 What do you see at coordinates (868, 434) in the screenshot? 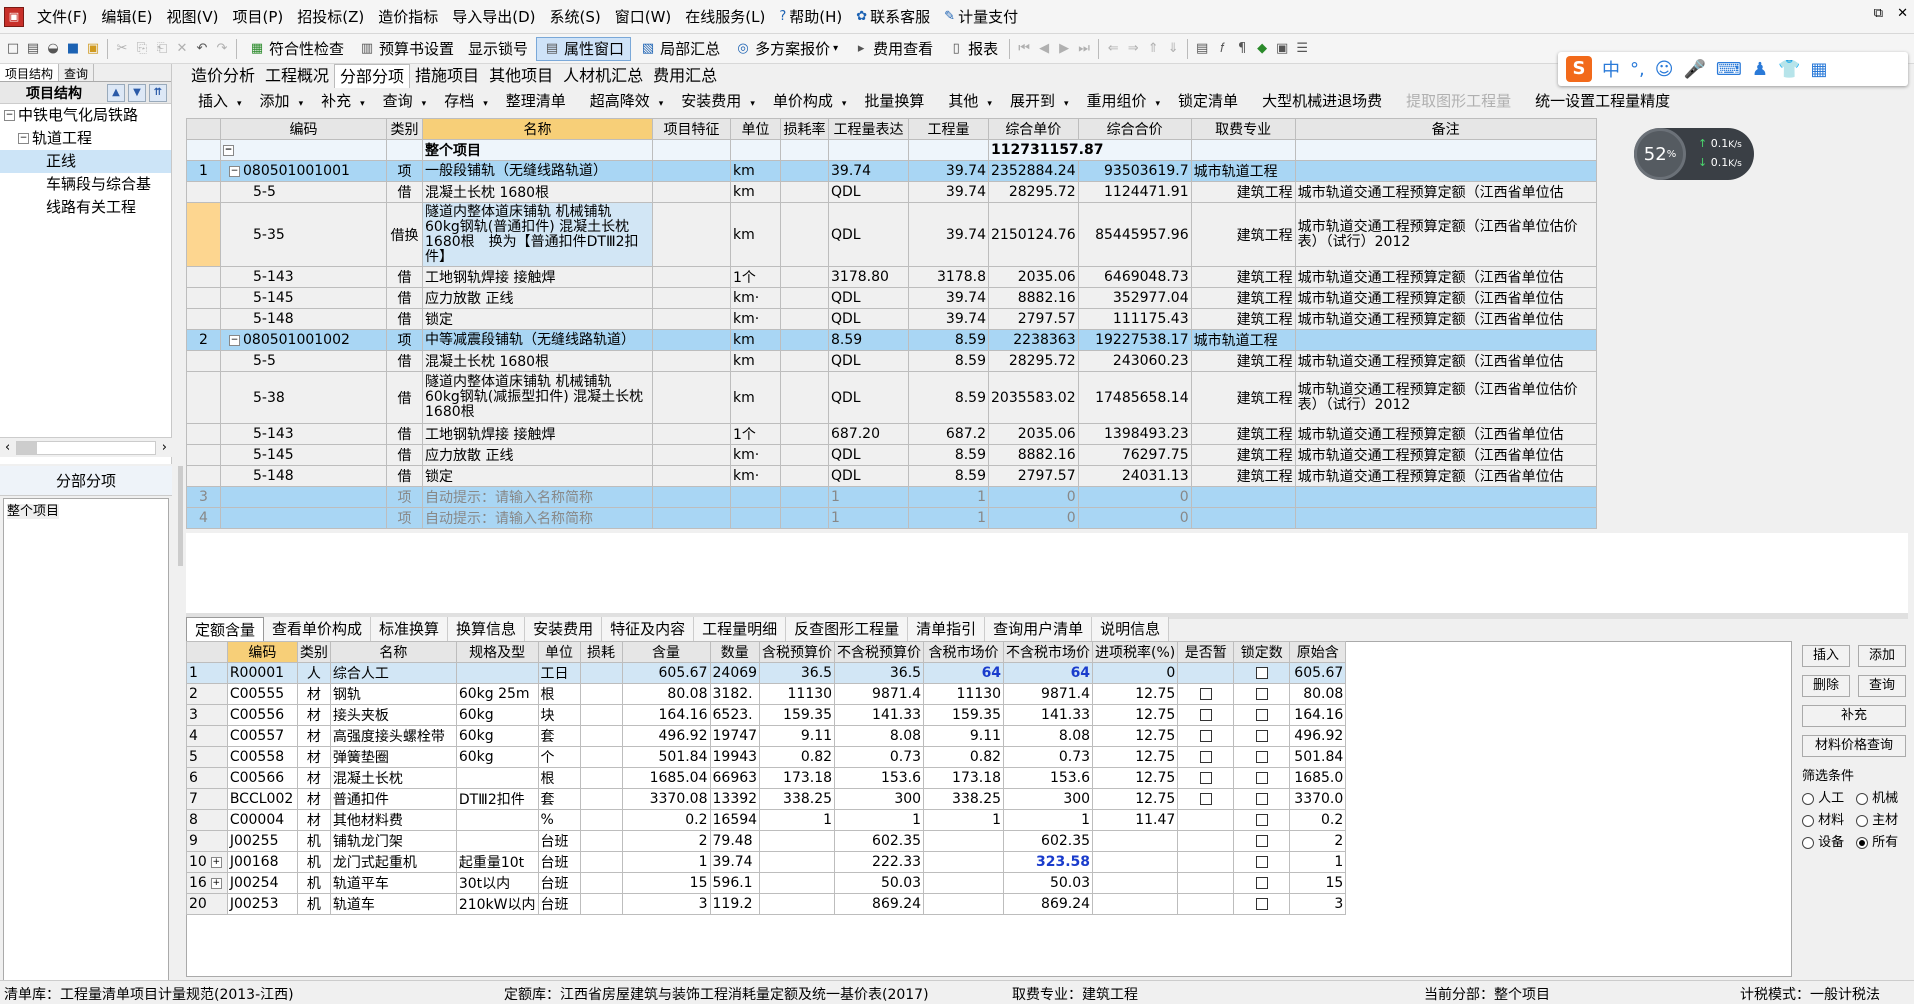
I see `qty-expr-cell: 687.20` at bounding box center [868, 434].